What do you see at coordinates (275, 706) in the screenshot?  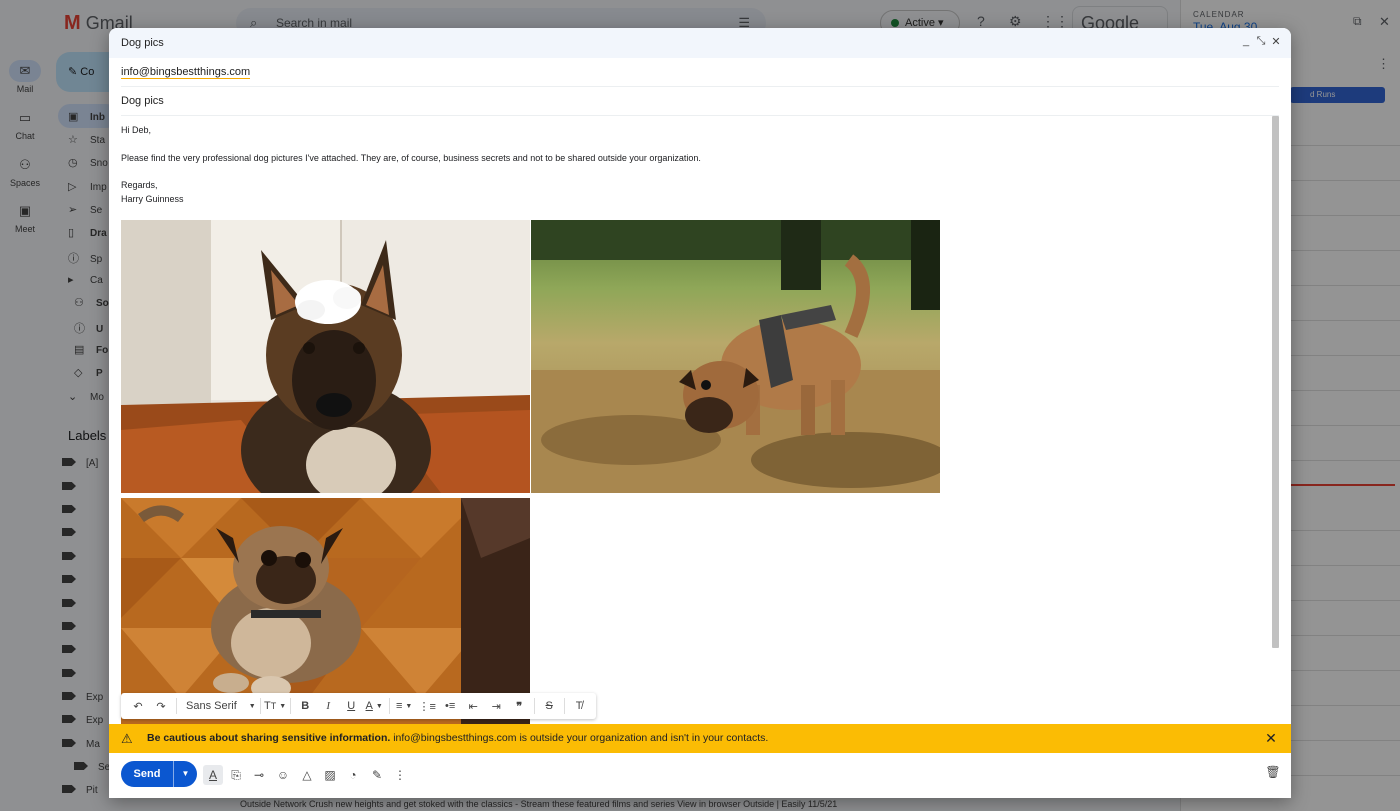 I see `font-size-icon: T T ▼` at bounding box center [275, 706].